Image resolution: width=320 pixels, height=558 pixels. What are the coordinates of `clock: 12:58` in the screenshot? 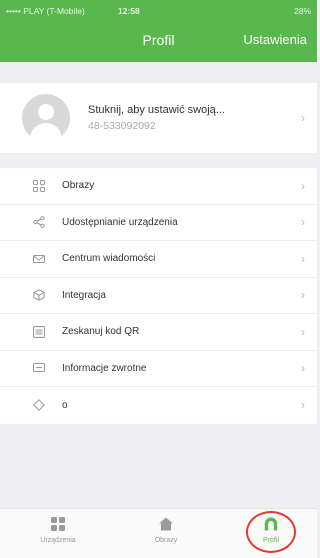 It's located at (129, 11).